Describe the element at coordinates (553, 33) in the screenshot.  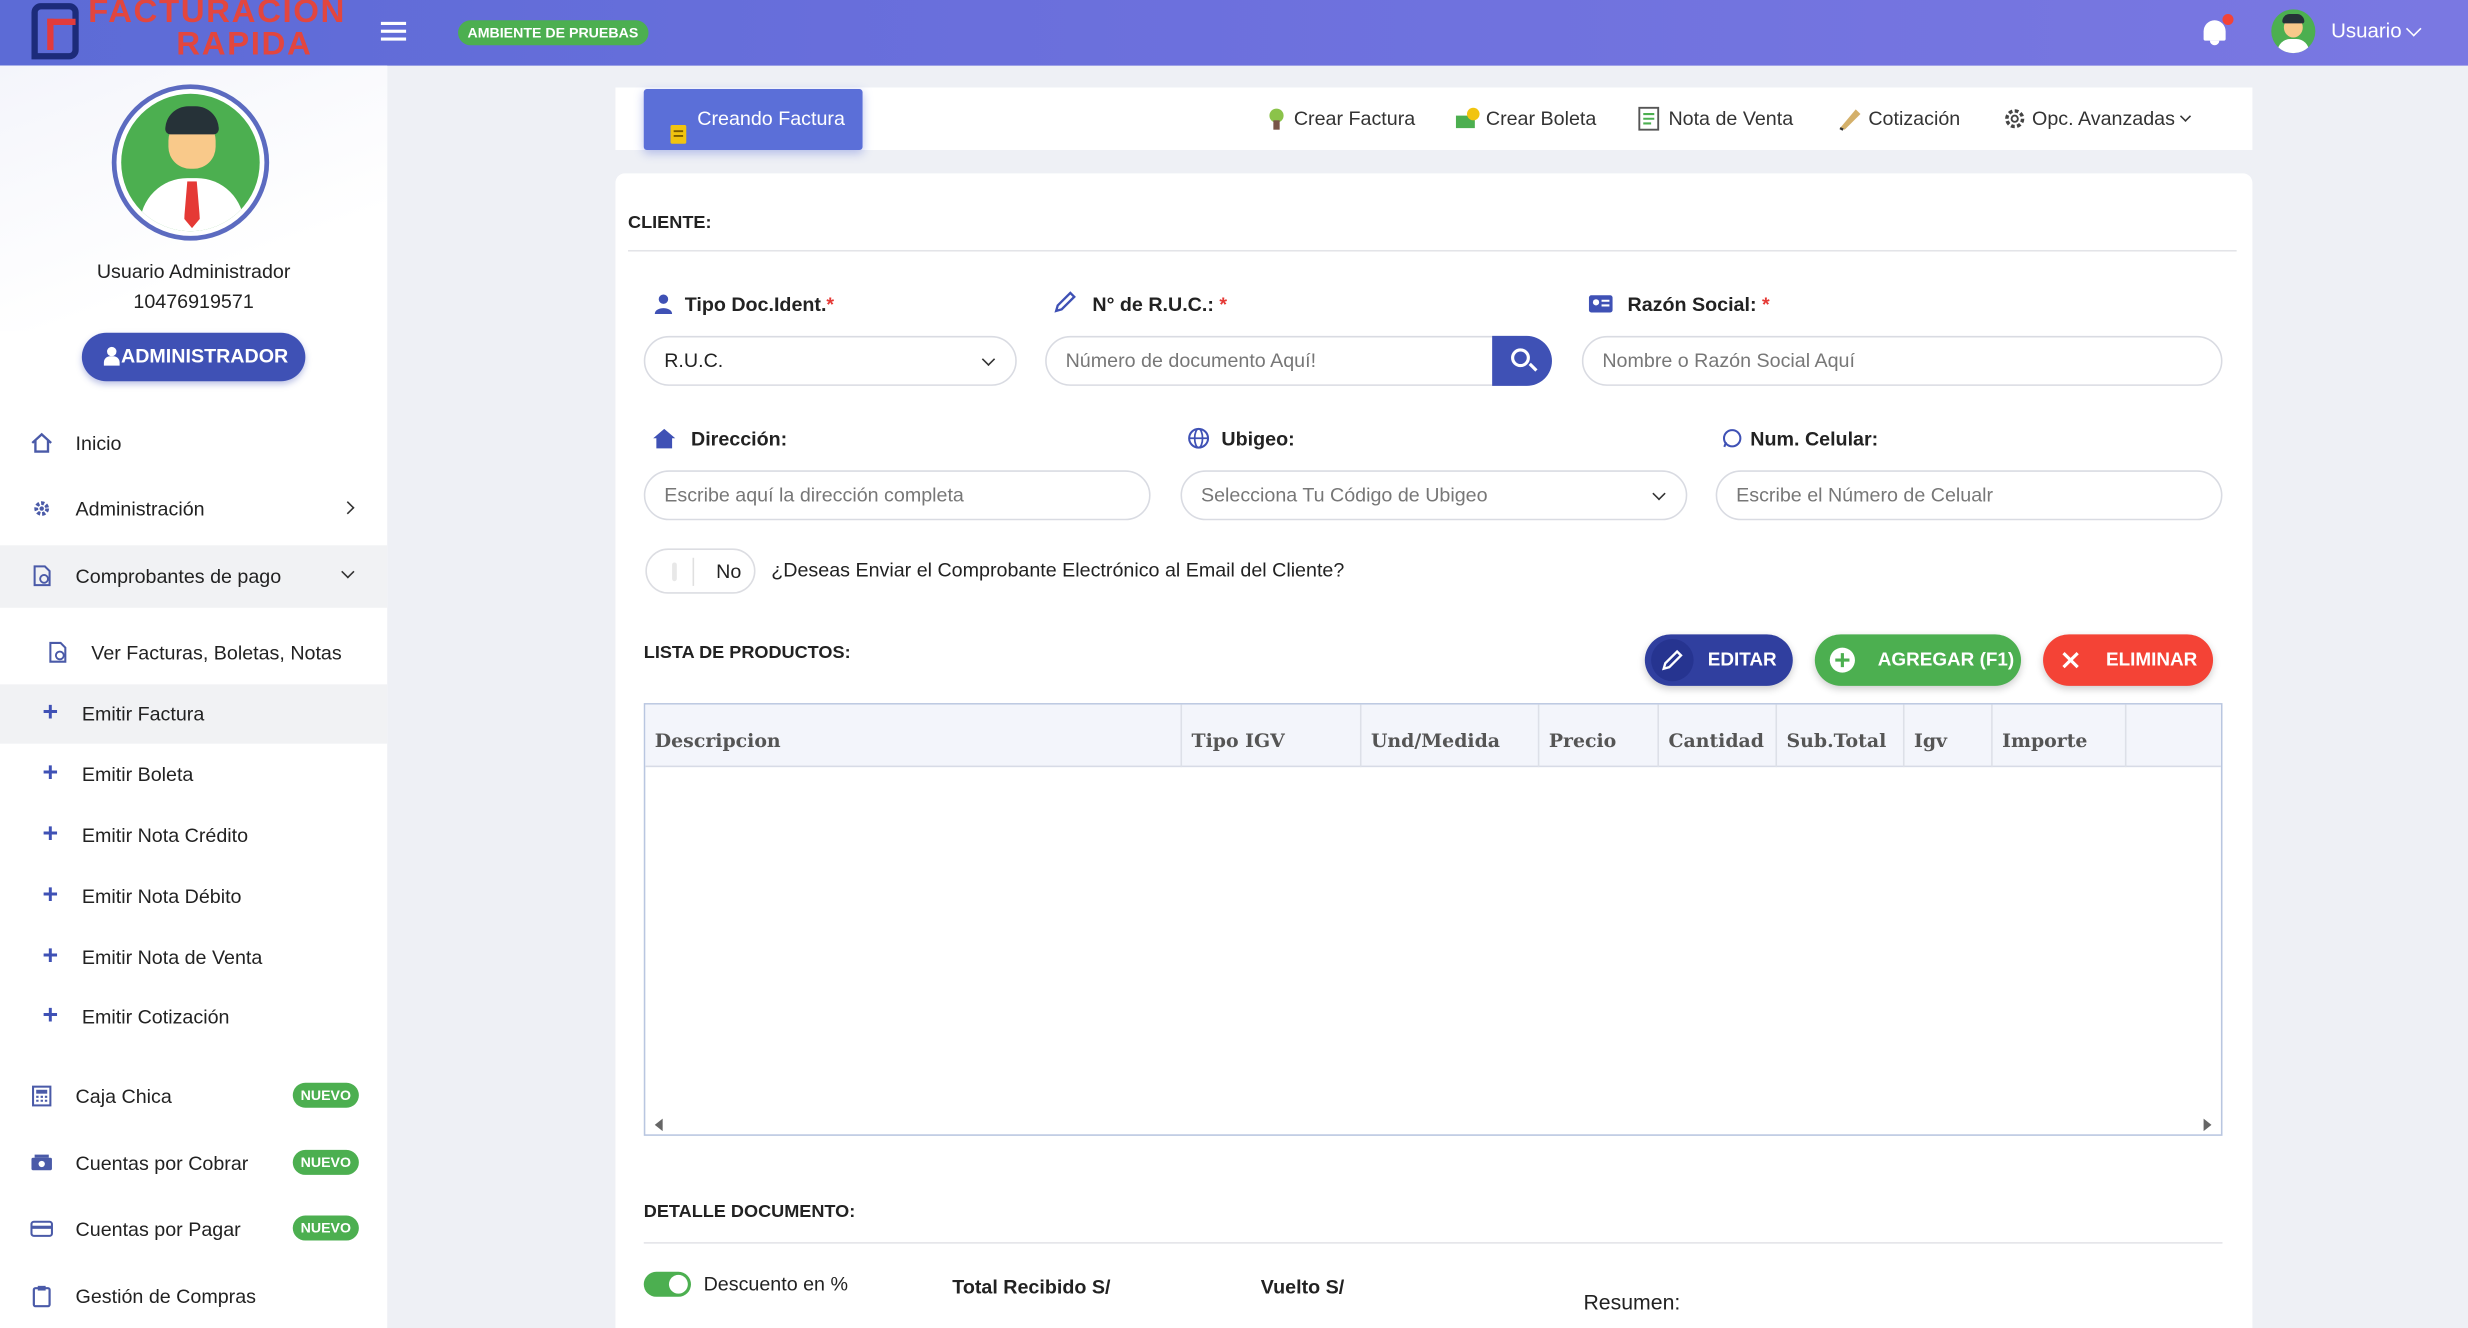
I see `environment-badge: AMBIENTE DE PRUEBAS` at that location.